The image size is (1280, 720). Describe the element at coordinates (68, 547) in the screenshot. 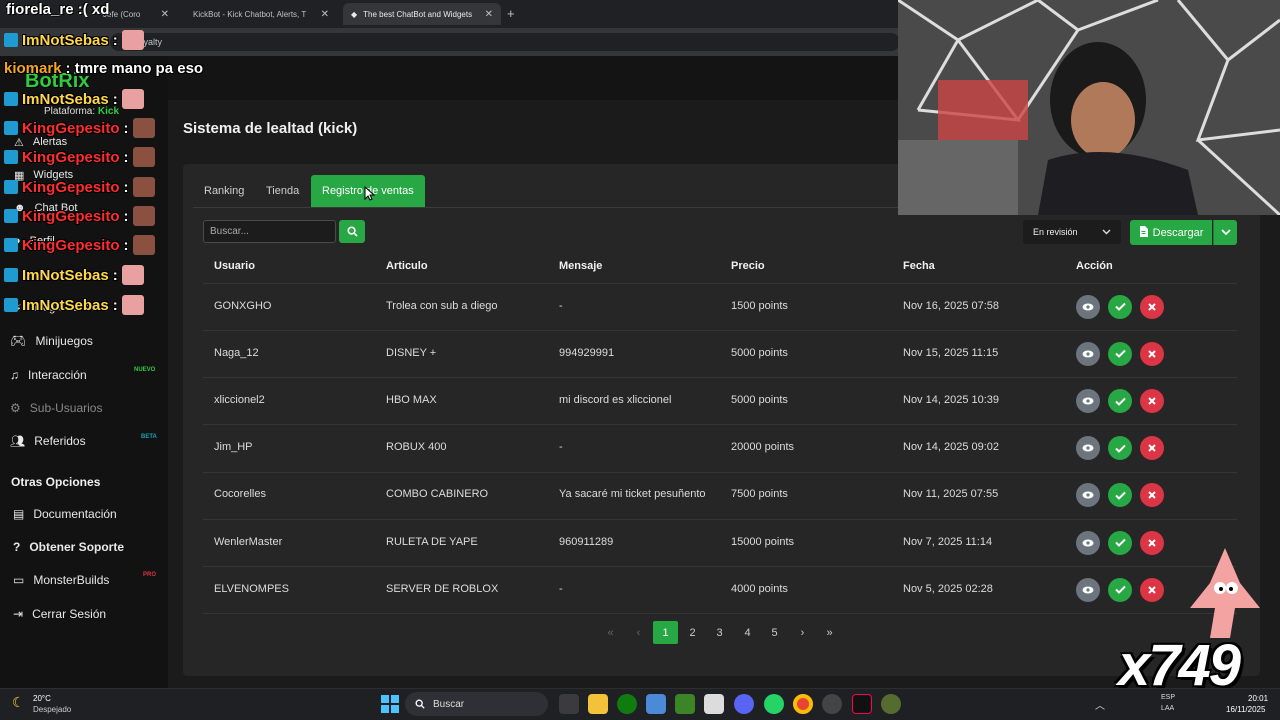

I see `sidebar-item-soporte: ? Obtener Soporte` at that location.